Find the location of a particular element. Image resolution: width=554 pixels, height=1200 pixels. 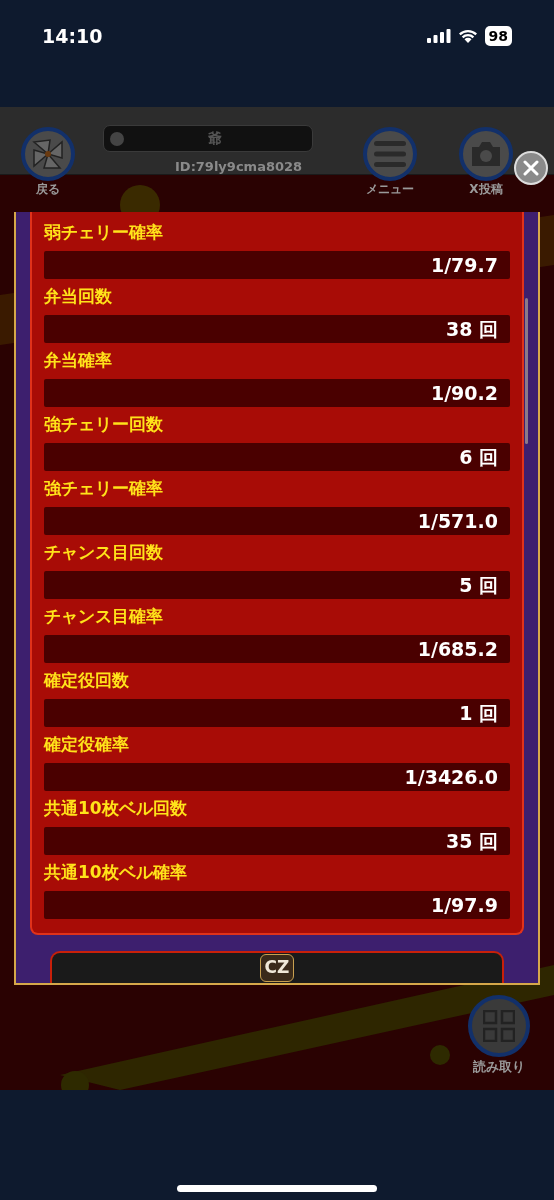

signal-icon is located at coordinates (438, 36).